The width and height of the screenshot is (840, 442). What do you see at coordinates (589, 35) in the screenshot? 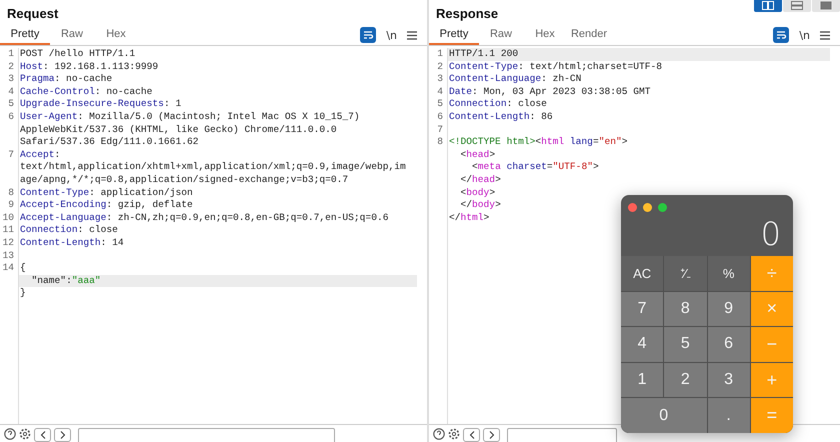
I see `editor-tab: Render` at bounding box center [589, 35].